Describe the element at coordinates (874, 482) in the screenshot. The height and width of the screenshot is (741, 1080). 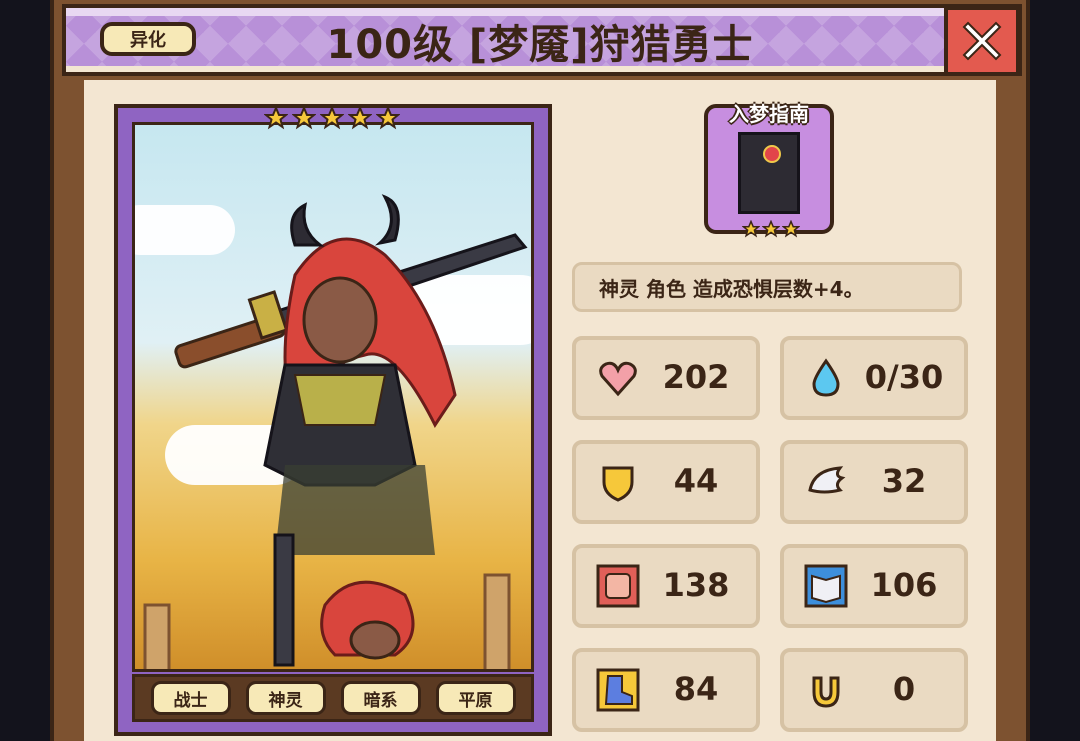
I see `stat-speed: 32` at that location.